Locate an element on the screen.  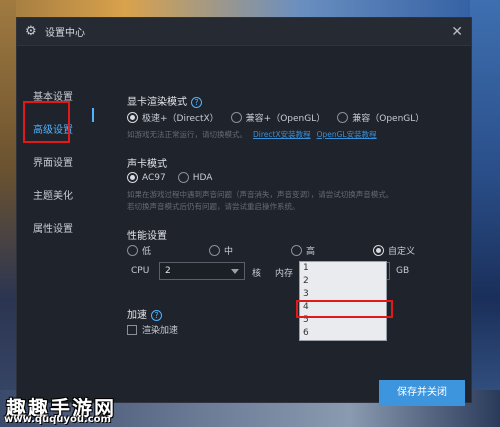
sound-option-label: AC97 is located at coordinates (154, 177).